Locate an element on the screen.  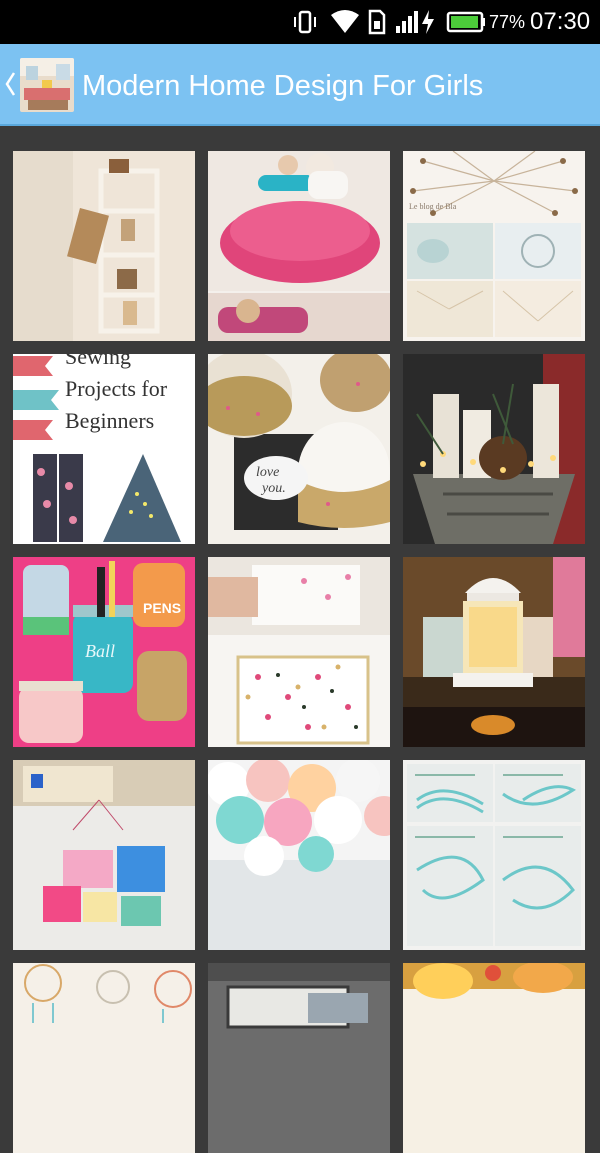
charging-icon is located at coordinates (428, 22).